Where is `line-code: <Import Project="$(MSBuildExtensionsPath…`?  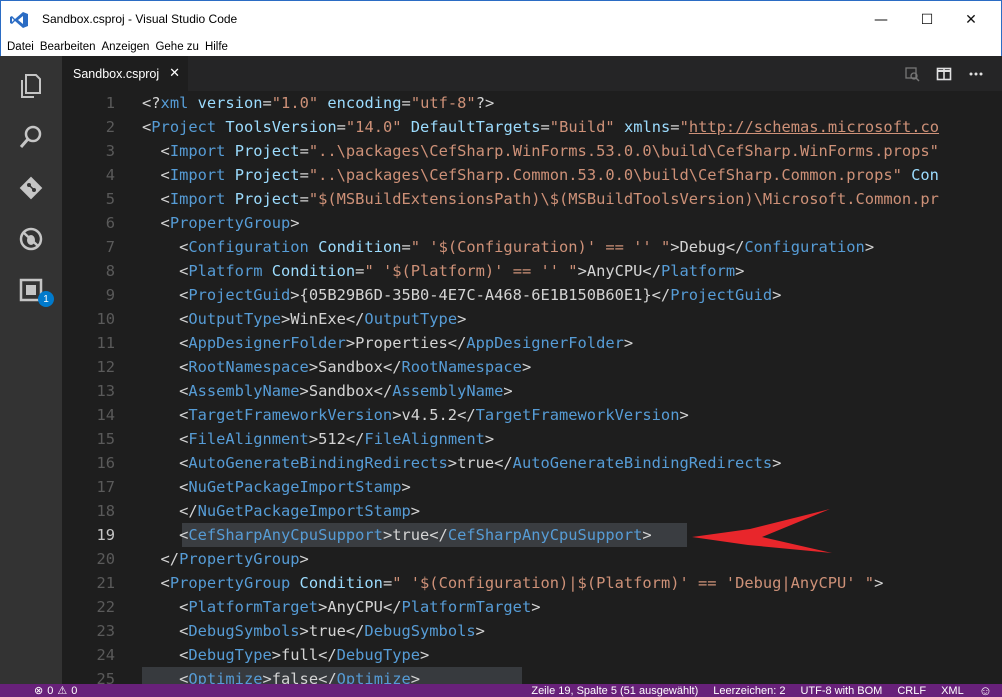
line-code: <Import Project="$(MSBuildExtensionsPath… is located at coordinates (540, 199).